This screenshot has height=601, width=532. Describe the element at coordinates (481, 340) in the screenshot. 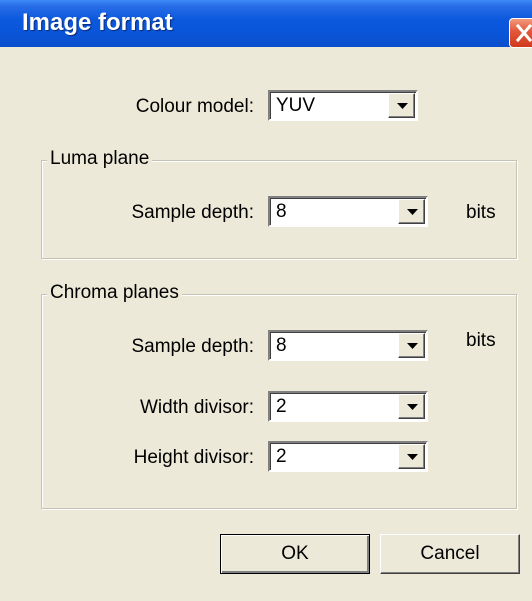

I see `chroma-bits-unit: bits` at that location.